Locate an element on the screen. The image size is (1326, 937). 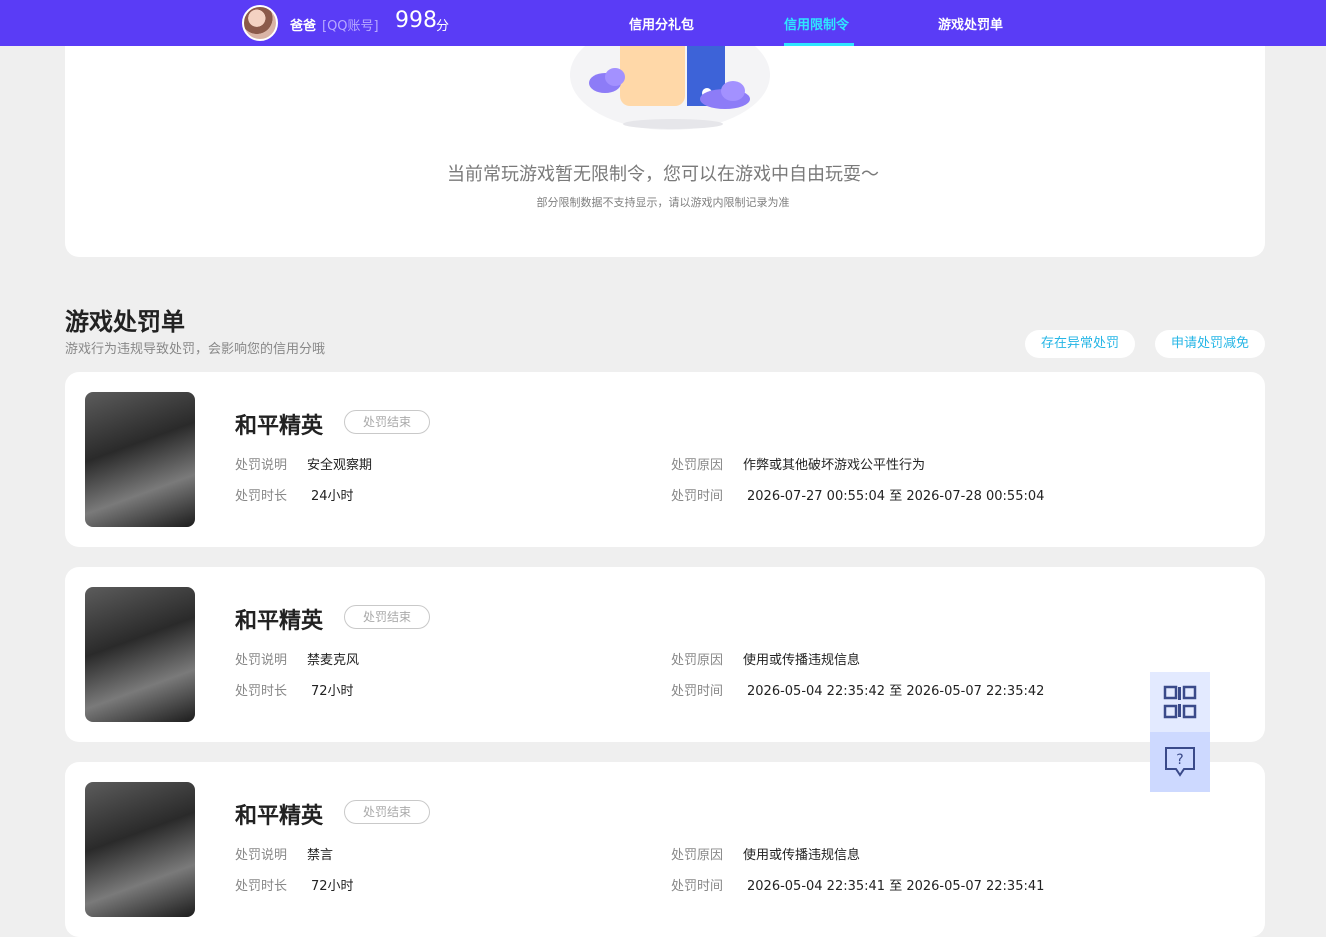
desc-value: 禁言 is located at coordinates (320, 855).